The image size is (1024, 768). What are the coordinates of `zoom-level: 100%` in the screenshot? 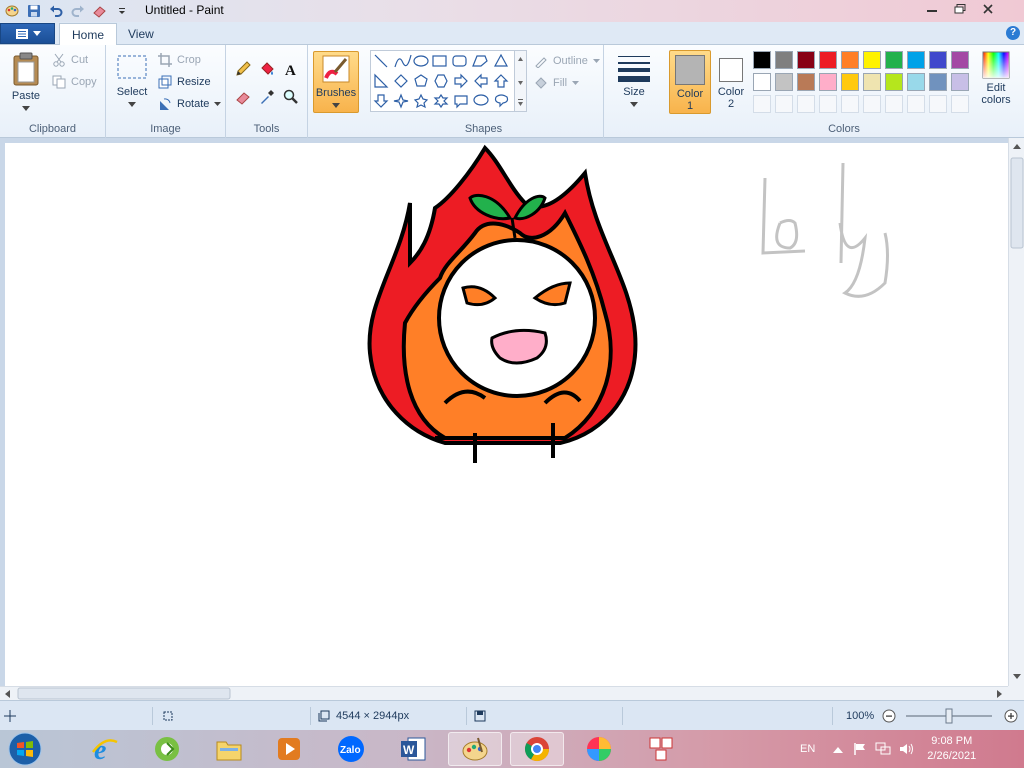 It's located at (860, 716).